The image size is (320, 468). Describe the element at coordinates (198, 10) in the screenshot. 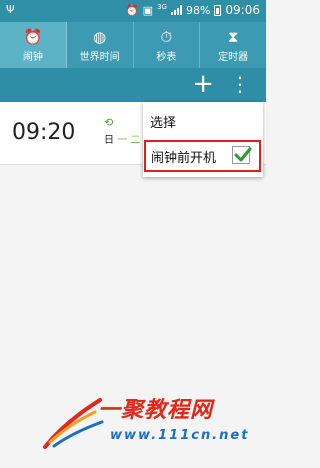

I see `battery-percent: 98%` at that location.